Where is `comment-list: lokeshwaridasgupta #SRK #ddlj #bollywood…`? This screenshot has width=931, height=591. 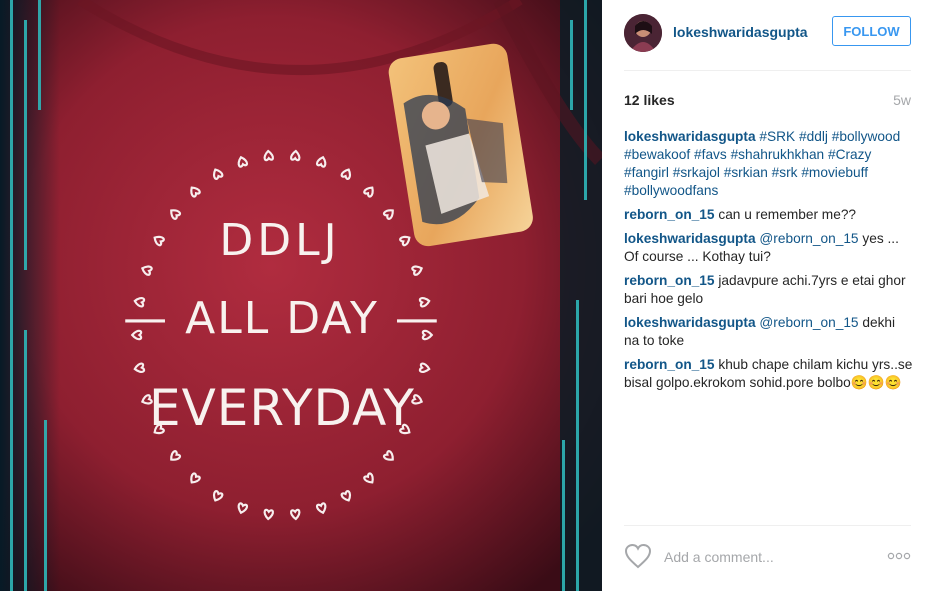
comment-list: lokeshwaridasgupta #SRK #ddlj #bollywood… is located at coordinates (769, 263).